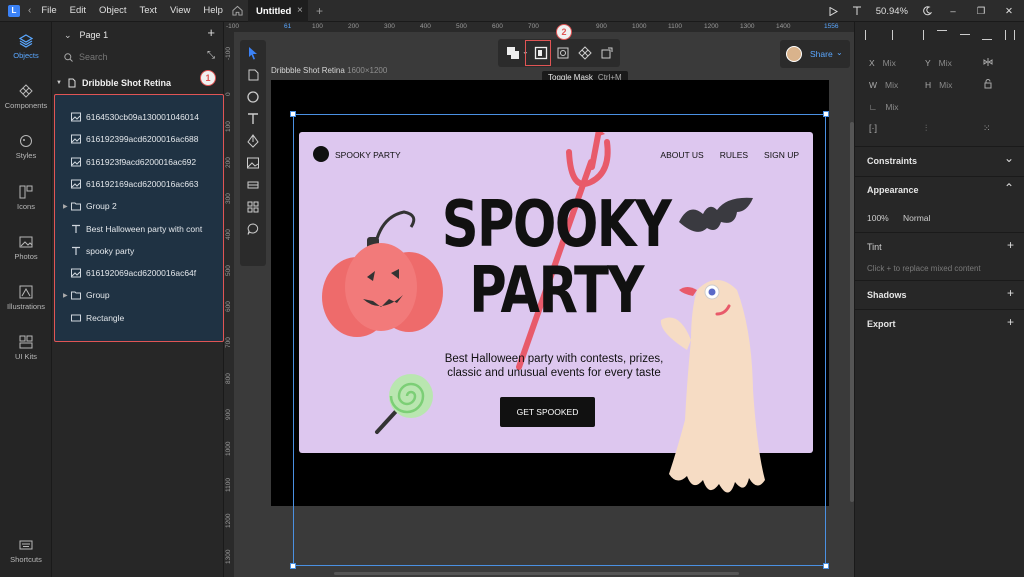 The width and height of the screenshot is (1024, 577). What do you see at coordinates (112, 10) in the screenshot?
I see `menu-object: Object` at bounding box center [112, 10].